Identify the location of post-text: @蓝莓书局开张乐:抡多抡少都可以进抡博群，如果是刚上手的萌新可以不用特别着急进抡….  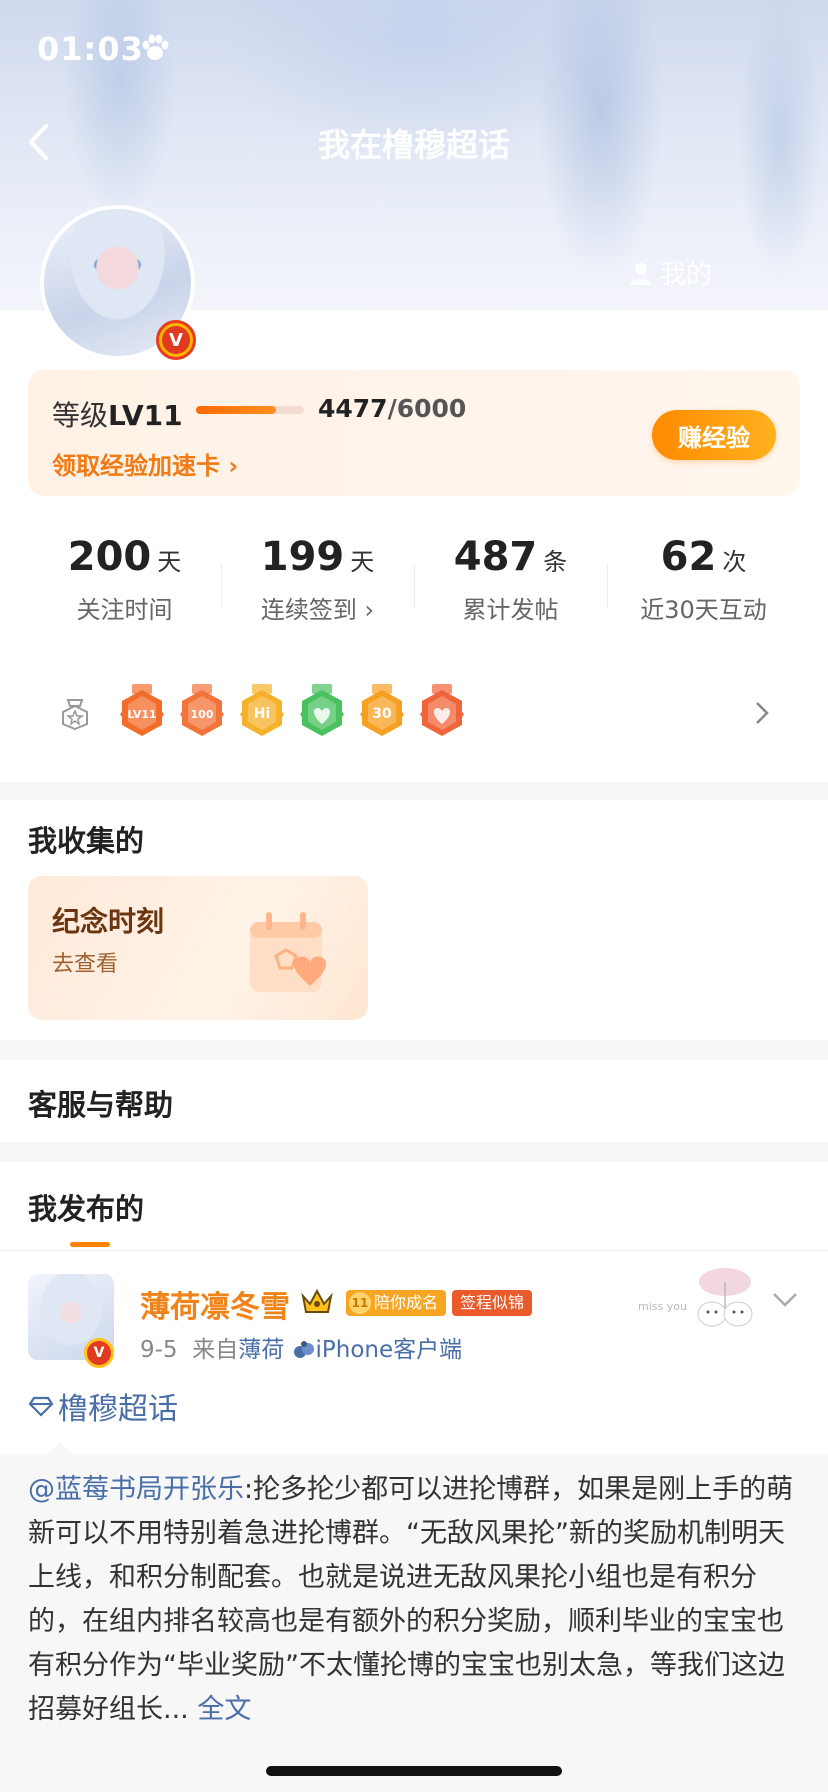
(411, 1599).